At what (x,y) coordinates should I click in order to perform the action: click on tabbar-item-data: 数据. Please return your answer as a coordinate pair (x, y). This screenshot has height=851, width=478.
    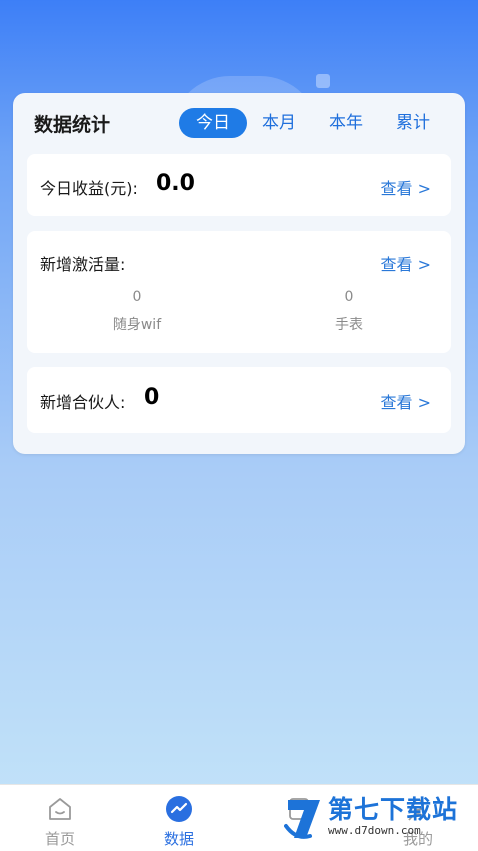
    Looking at the image, I should click on (179, 818).